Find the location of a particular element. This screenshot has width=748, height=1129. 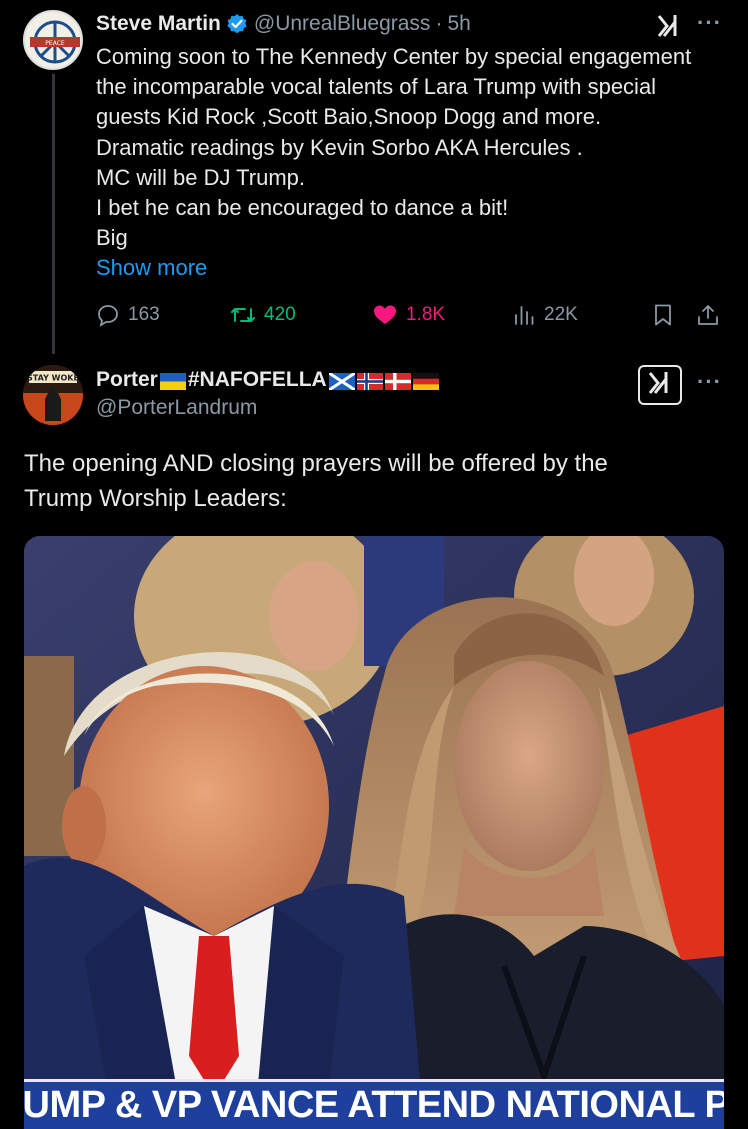

hashtag-link: #NAFOFELLA is located at coordinates (257, 380).